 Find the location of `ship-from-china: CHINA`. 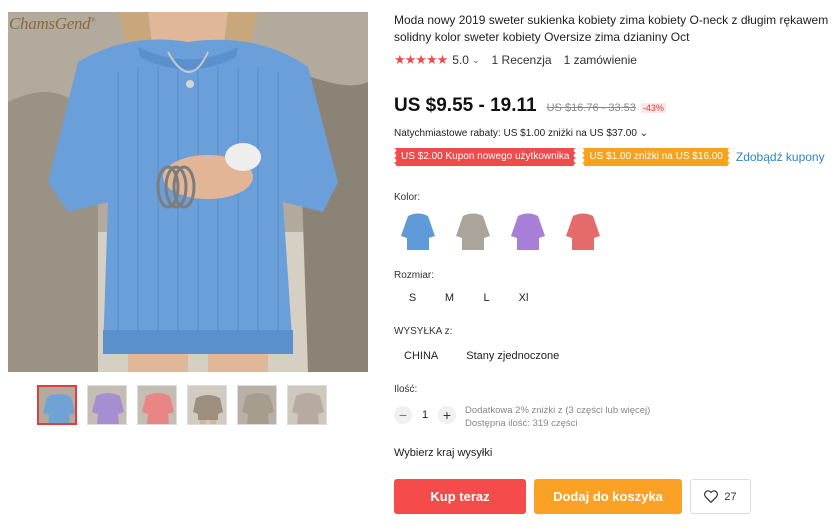

ship-from-china: CHINA is located at coordinates (421, 356).